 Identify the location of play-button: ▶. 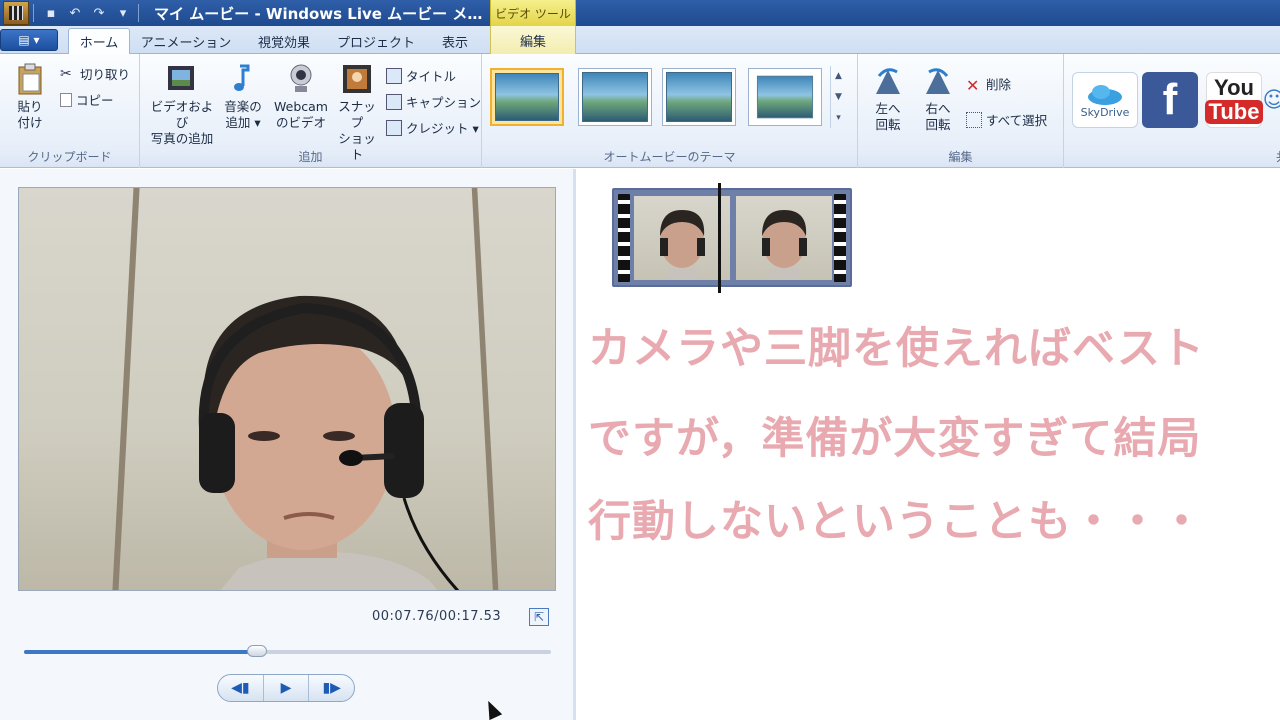
(285, 688).